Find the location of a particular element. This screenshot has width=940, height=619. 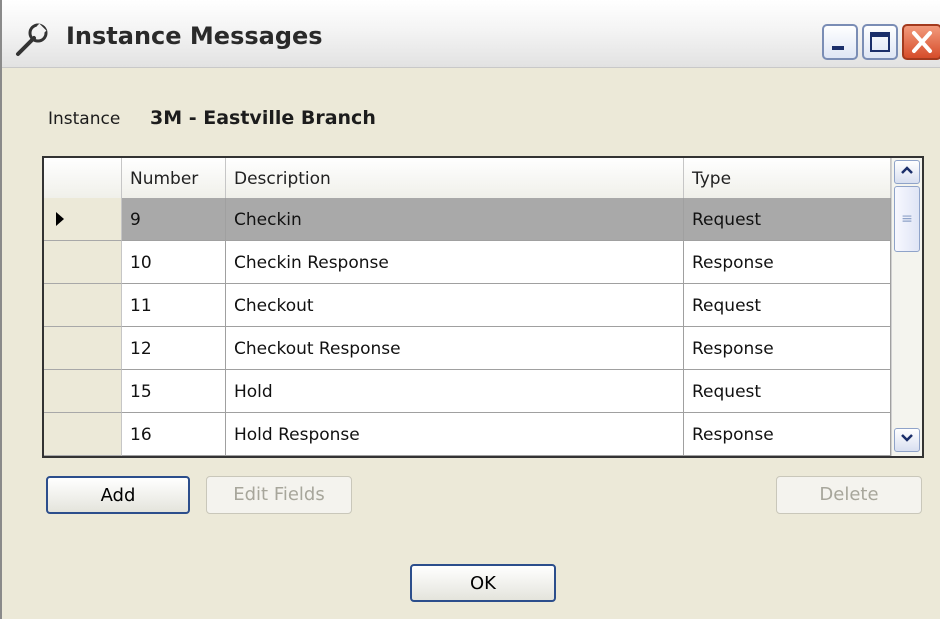

cell-description: Checkin is located at coordinates (455, 219).